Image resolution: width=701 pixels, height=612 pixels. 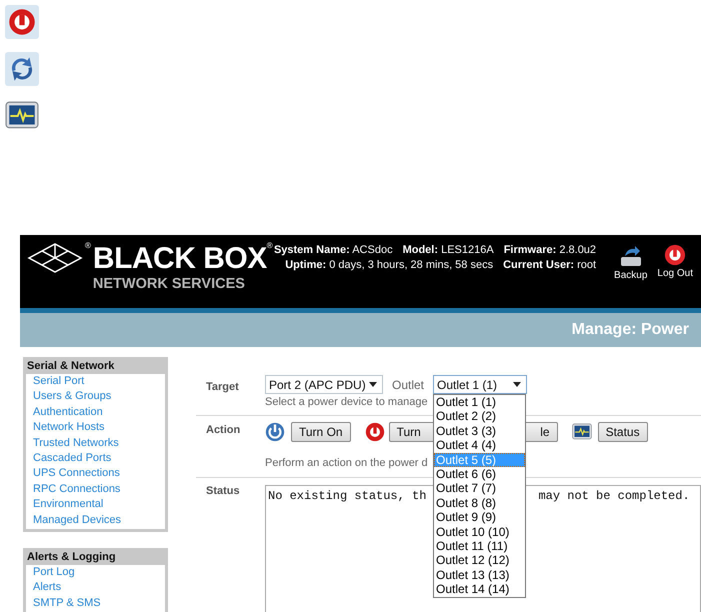 What do you see at coordinates (95, 588) in the screenshot?
I see `sidebar-link: Alerts` at bounding box center [95, 588].